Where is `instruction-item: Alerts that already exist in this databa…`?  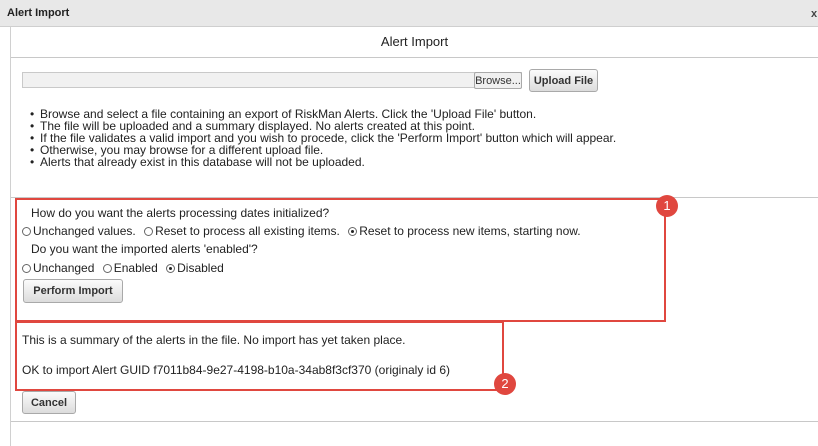 instruction-item: Alerts that already exist in this databa… is located at coordinates (420, 162).